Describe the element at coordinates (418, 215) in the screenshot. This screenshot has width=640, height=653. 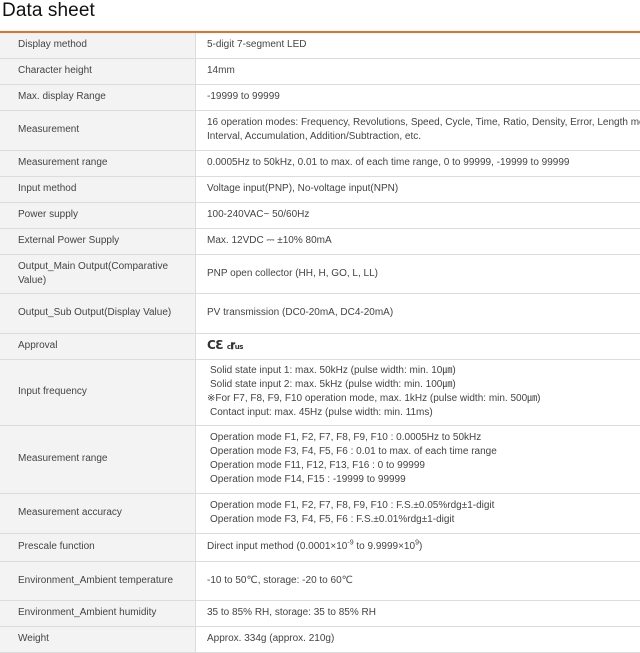
I see `row-value: 100-240VAC~ 50/60Hz` at that location.